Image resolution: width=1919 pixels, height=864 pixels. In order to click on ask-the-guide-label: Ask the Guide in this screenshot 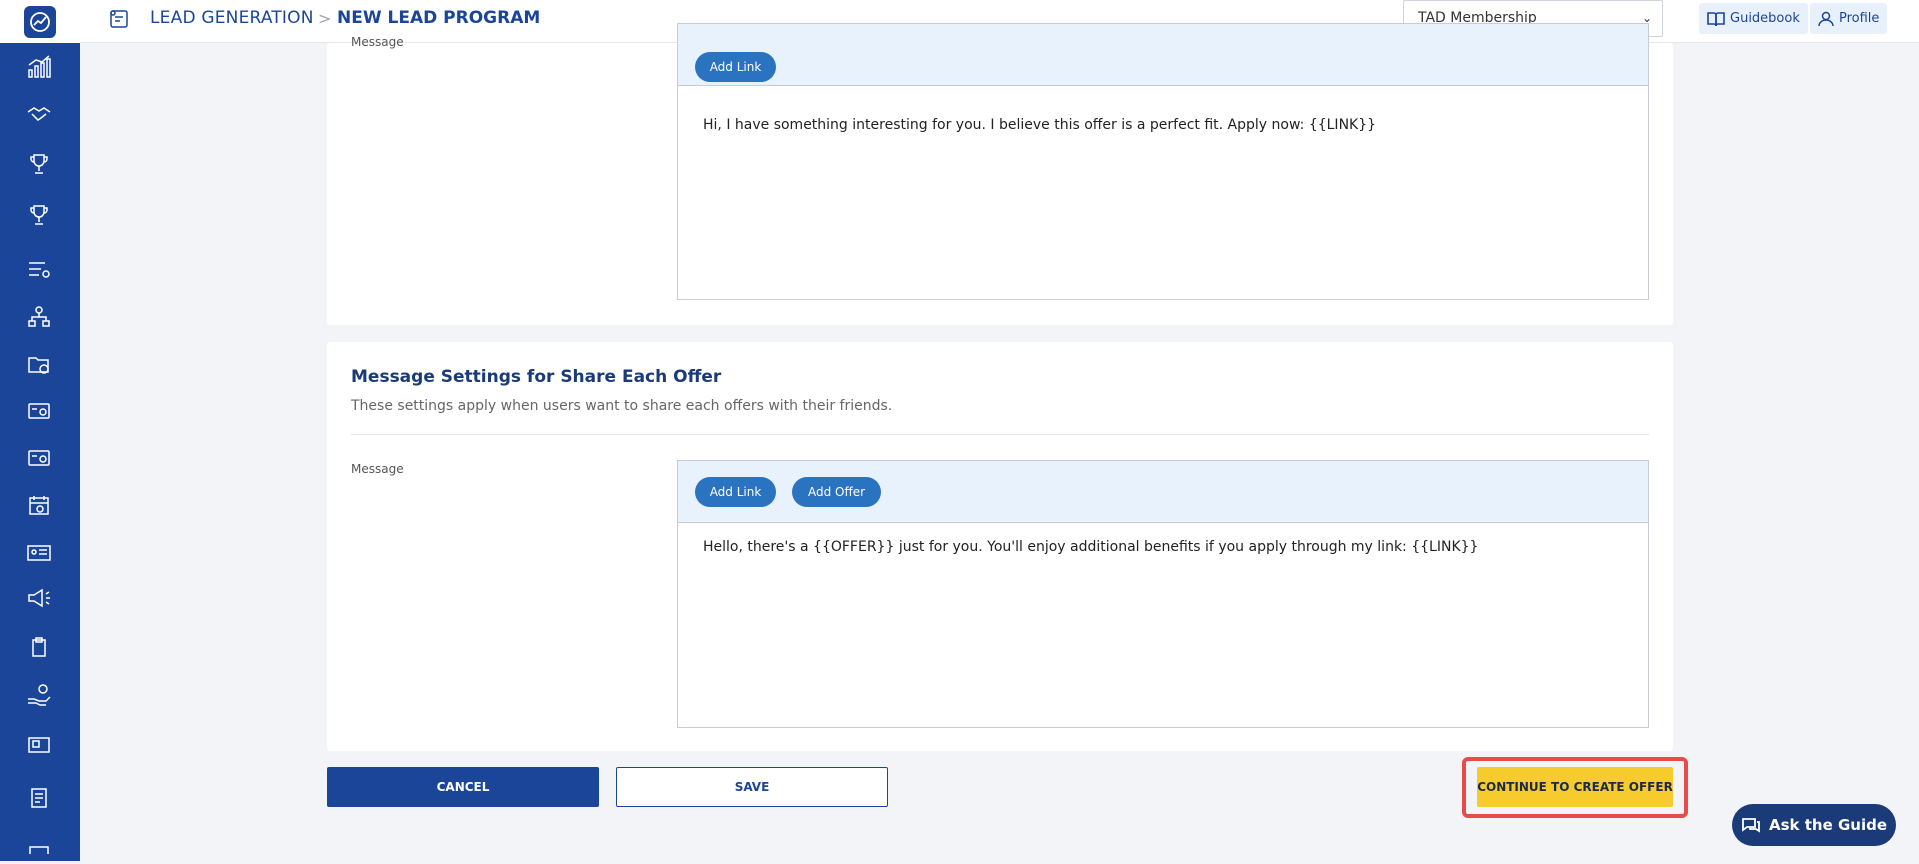, I will do `click(1828, 825)`.